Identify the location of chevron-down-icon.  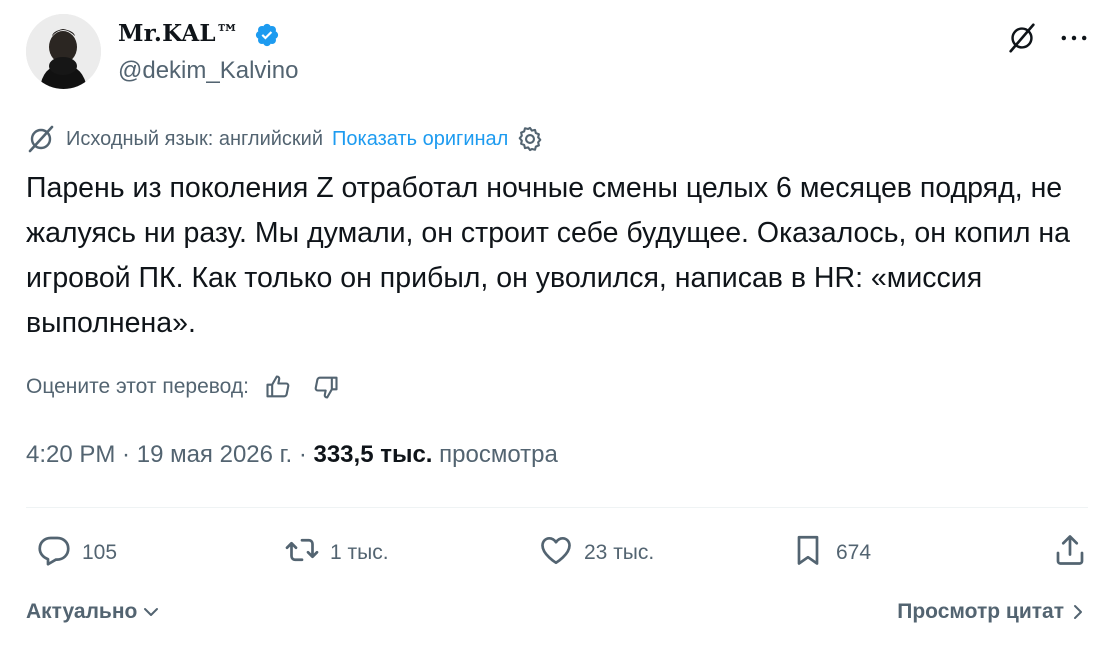
(151, 612).